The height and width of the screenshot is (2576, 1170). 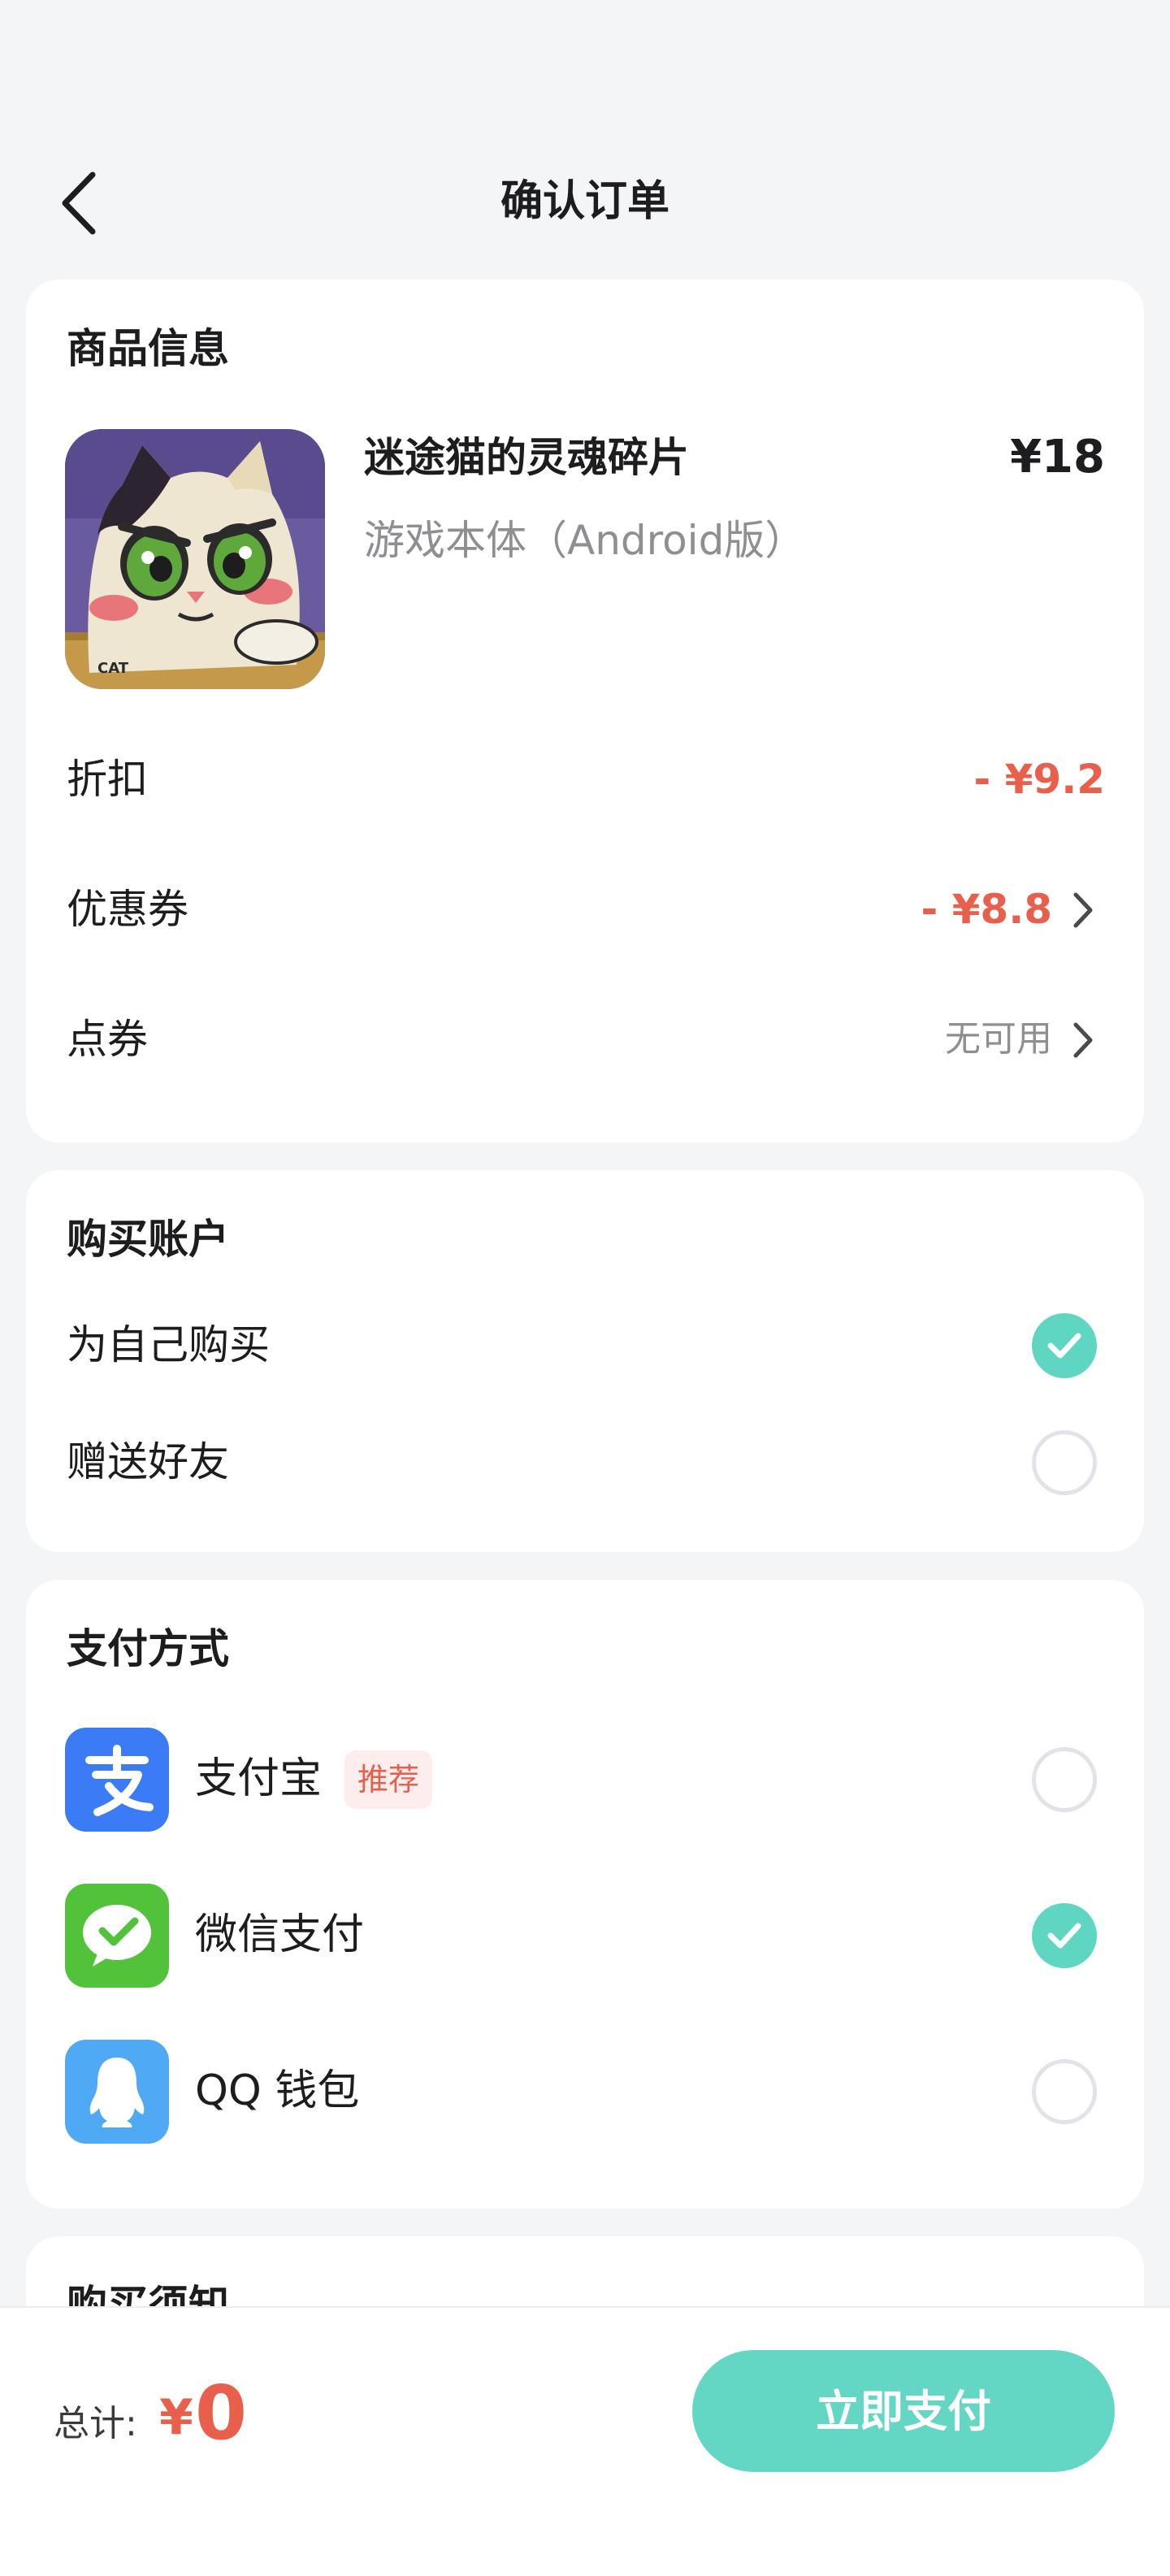 What do you see at coordinates (148, 348) in the screenshot?
I see `product-section-title: 商品信息` at bounding box center [148, 348].